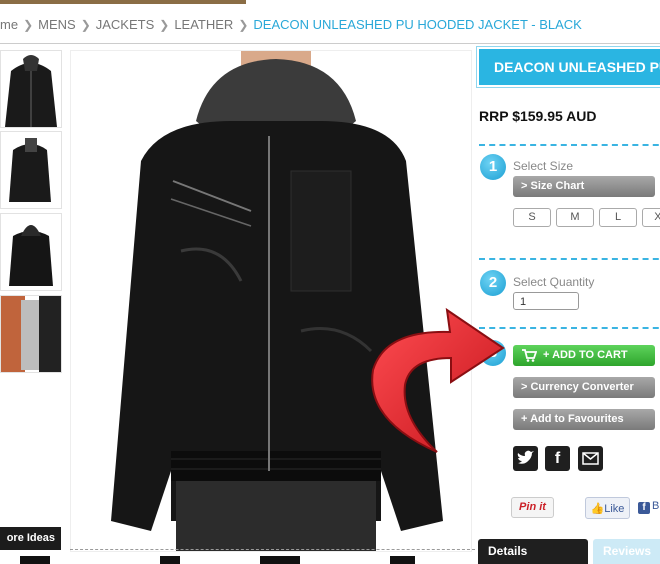 The image size is (660, 564). What do you see at coordinates (651, 217) in the screenshot?
I see `size-option-xl: XL` at bounding box center [651, 217].